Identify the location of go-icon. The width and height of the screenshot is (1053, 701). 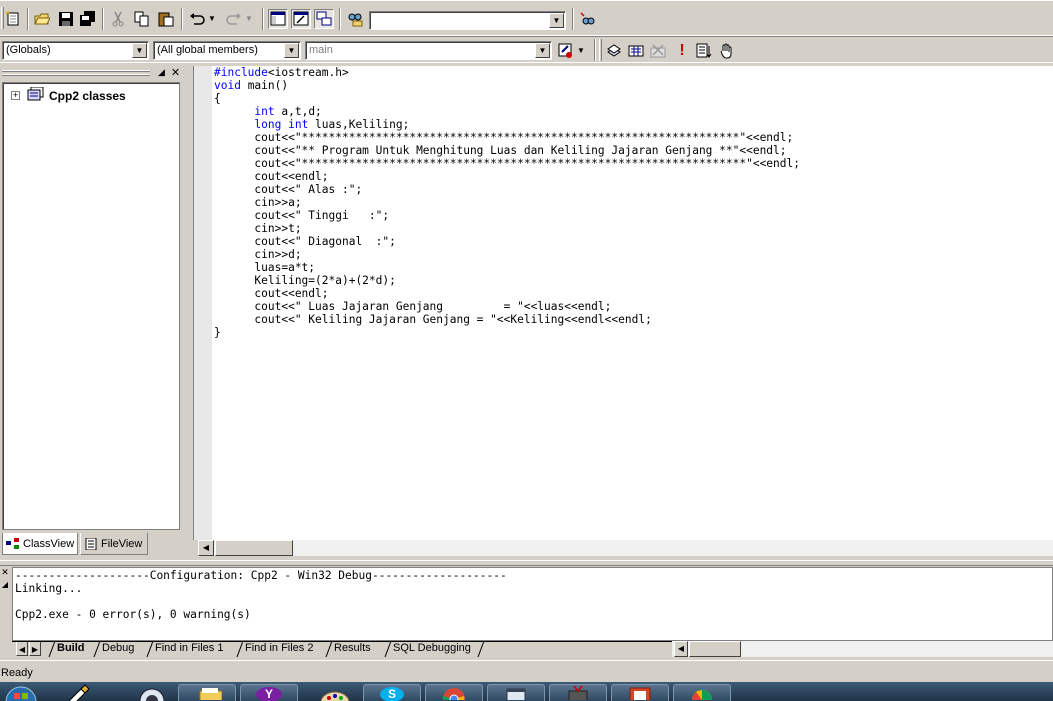
(704, 51).